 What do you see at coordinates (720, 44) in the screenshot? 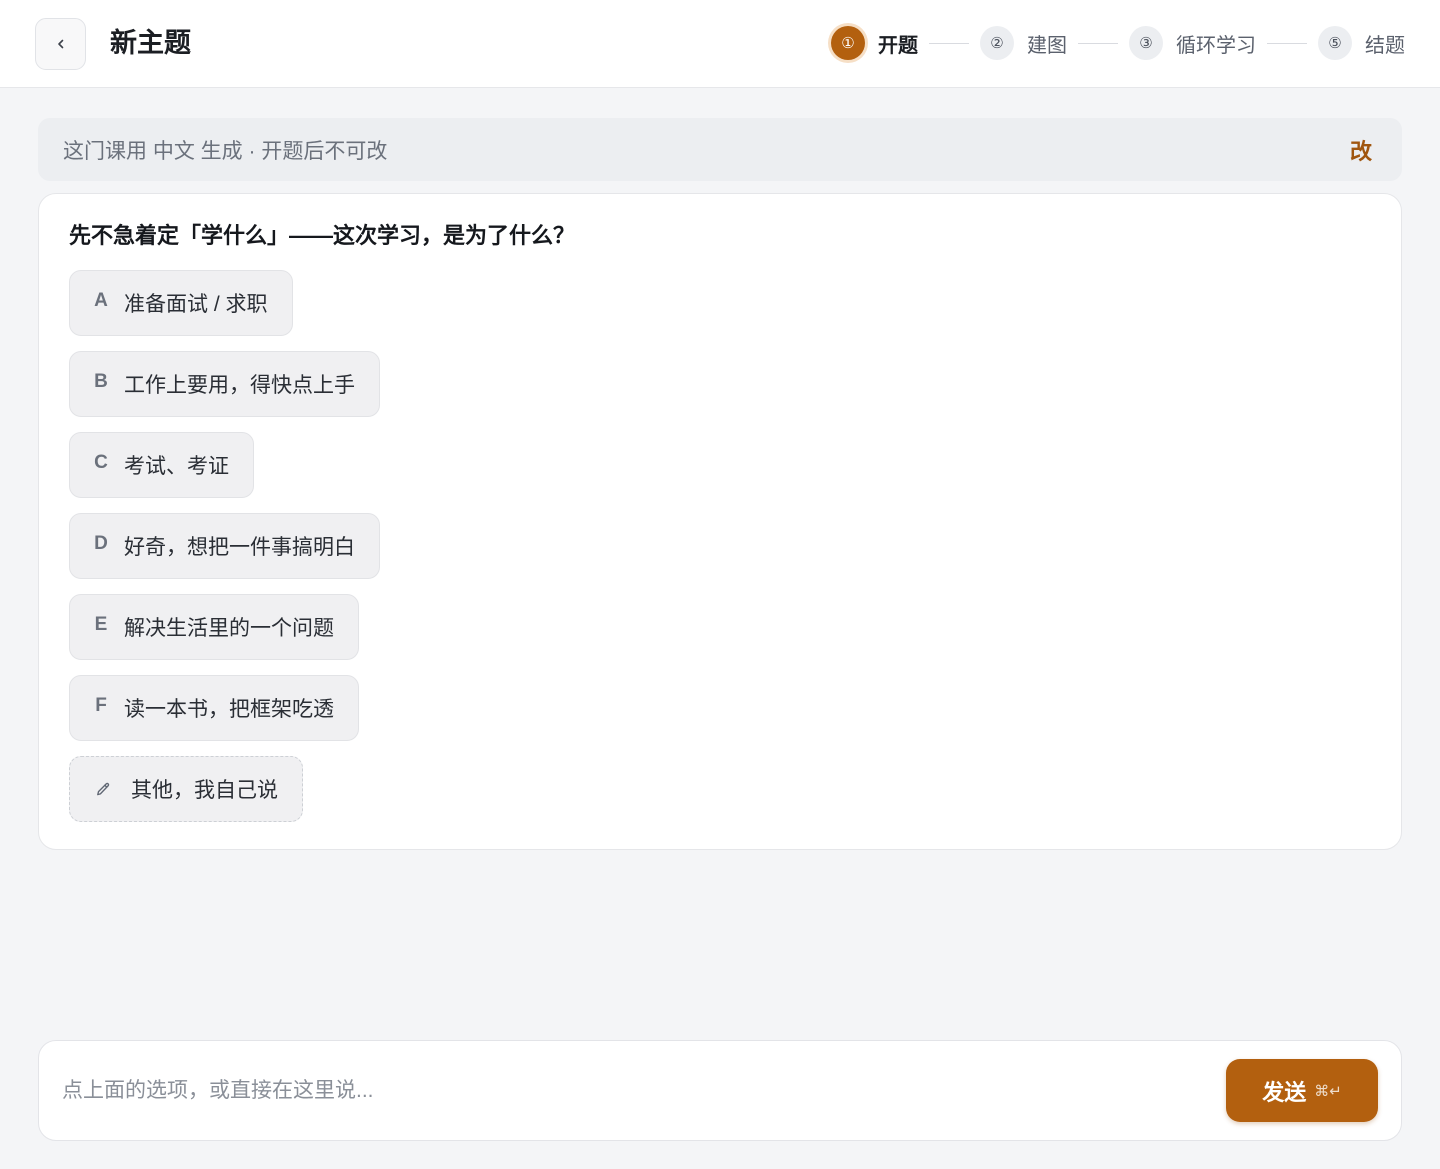
I see `top-bar: 新主题 ① 开题 ② 建图 ③ 循环学习 ⑤ 结题` at bounding box center [720, 44].